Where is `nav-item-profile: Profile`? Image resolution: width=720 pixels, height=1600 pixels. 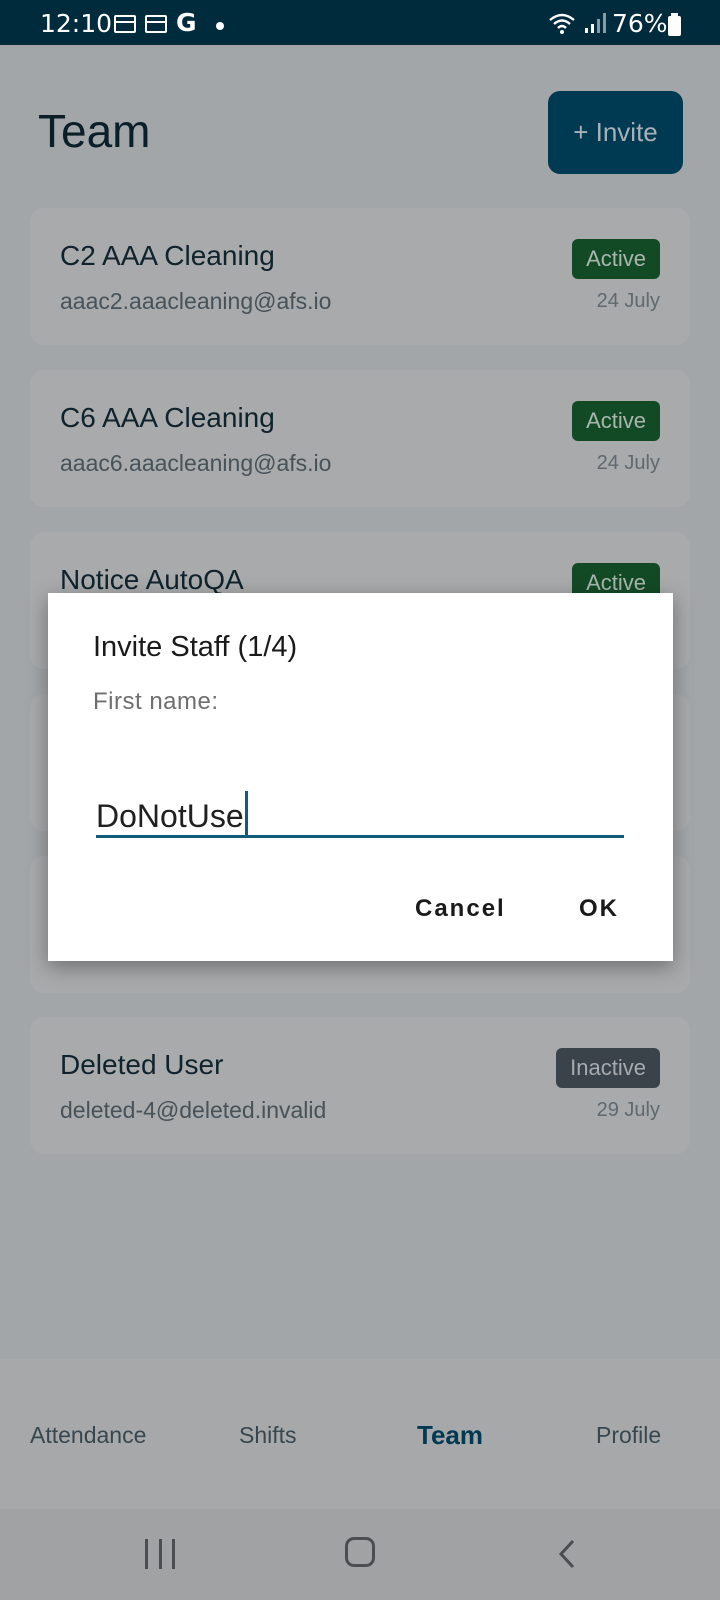 nav-item-profile: Profile is located at coordinates (628, 1435).